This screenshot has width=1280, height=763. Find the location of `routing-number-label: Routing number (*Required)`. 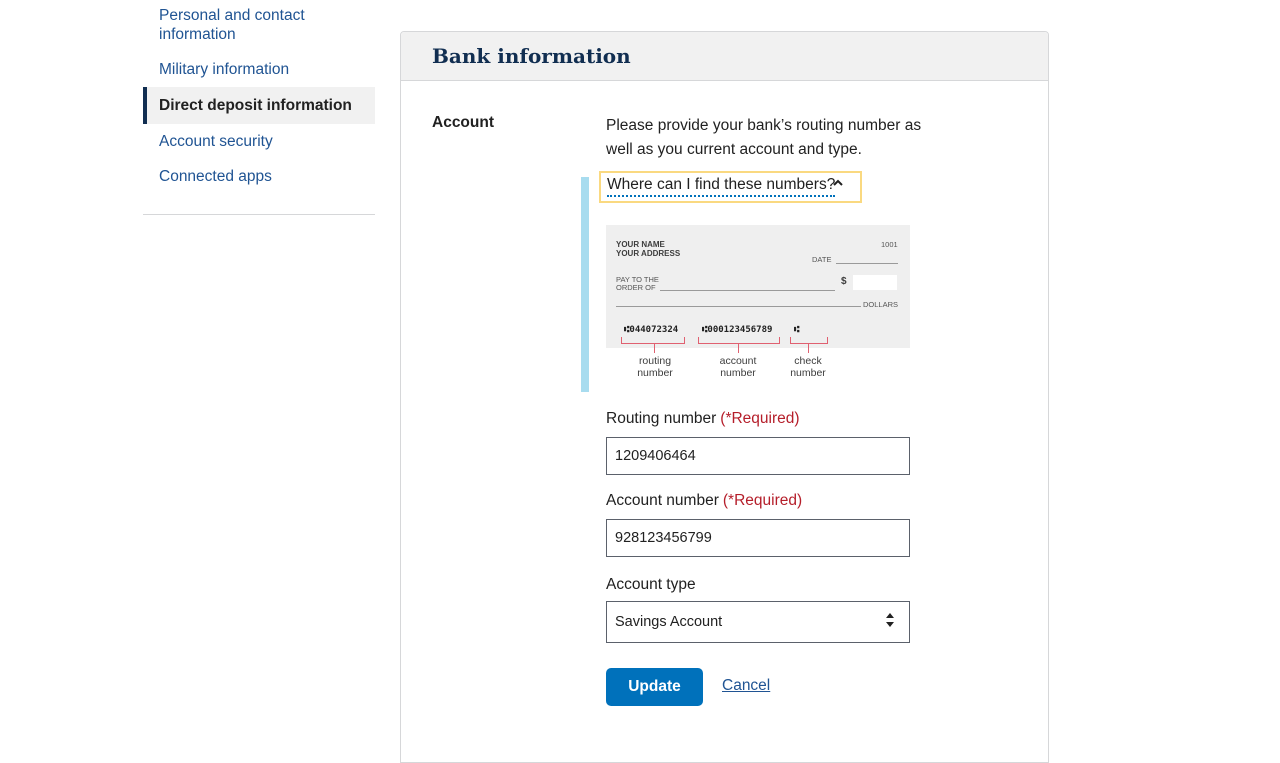

routing-number-label: Routing number (*Required) is located at coordinates (703, 419).